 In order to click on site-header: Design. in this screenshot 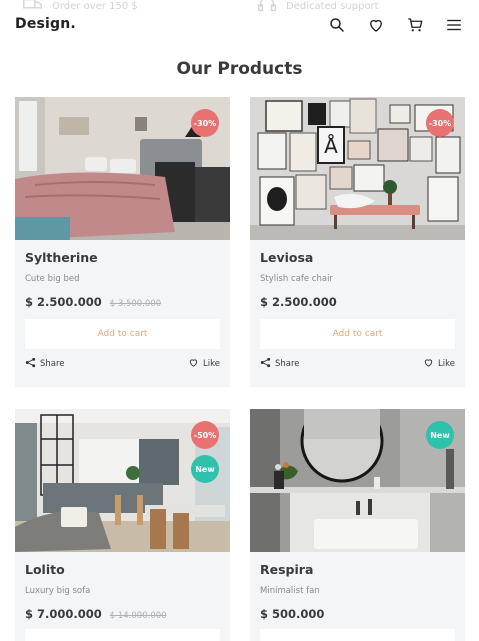, I will do `click(239, 26)`.